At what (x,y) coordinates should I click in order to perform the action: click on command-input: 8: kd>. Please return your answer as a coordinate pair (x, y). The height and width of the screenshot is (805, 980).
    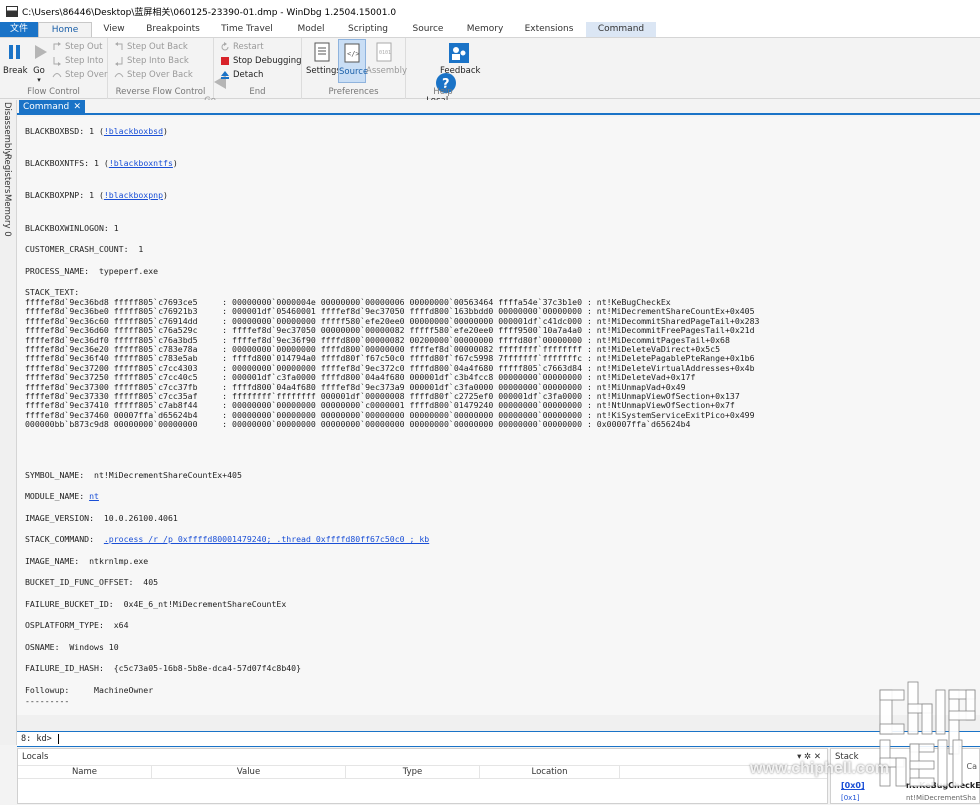
    Looking at the image, I should click on (498, 739).